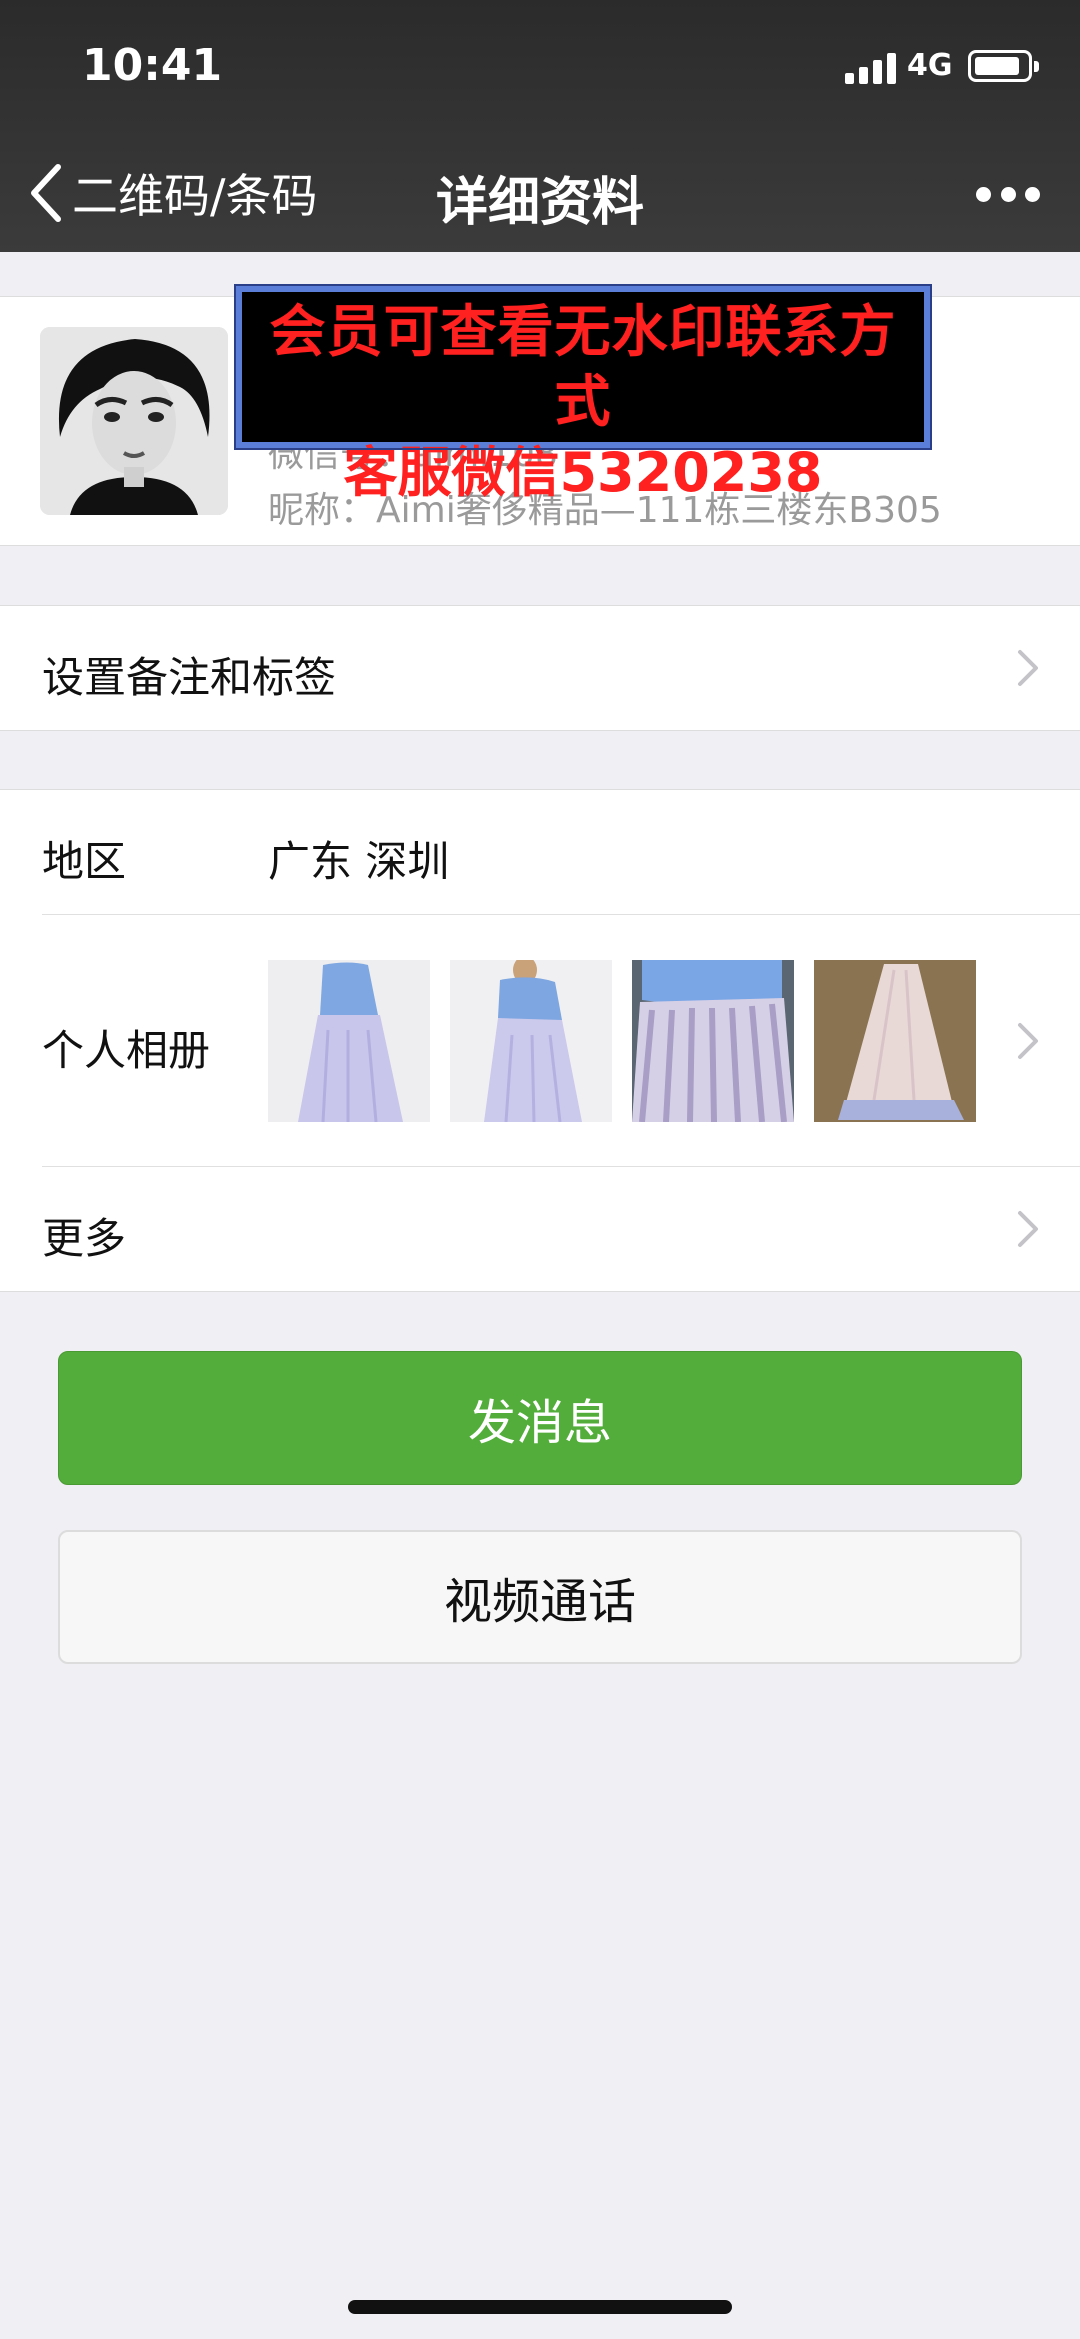  Describe the element at coordinates (930, 65) in the screenshot. I see `network-type: 4G` at that location.